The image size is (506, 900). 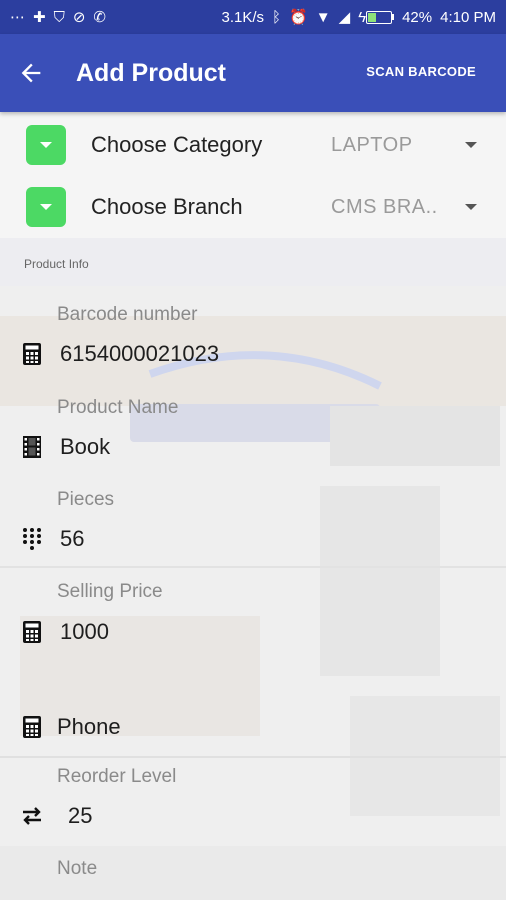 I want to click on note-label: Note, so click(x=77, y=868).